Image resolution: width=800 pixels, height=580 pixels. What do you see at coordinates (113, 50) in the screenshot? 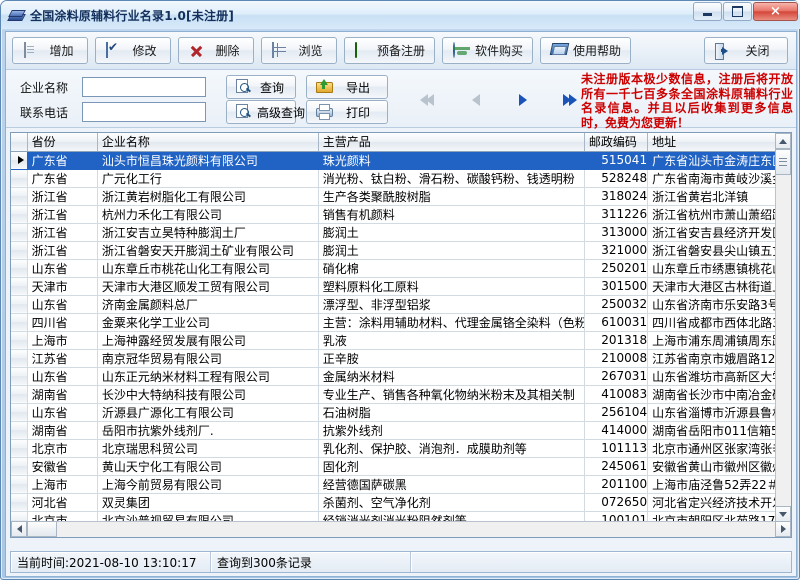
I see `checkbox-edit-icon` at bounding box center [113, 50].